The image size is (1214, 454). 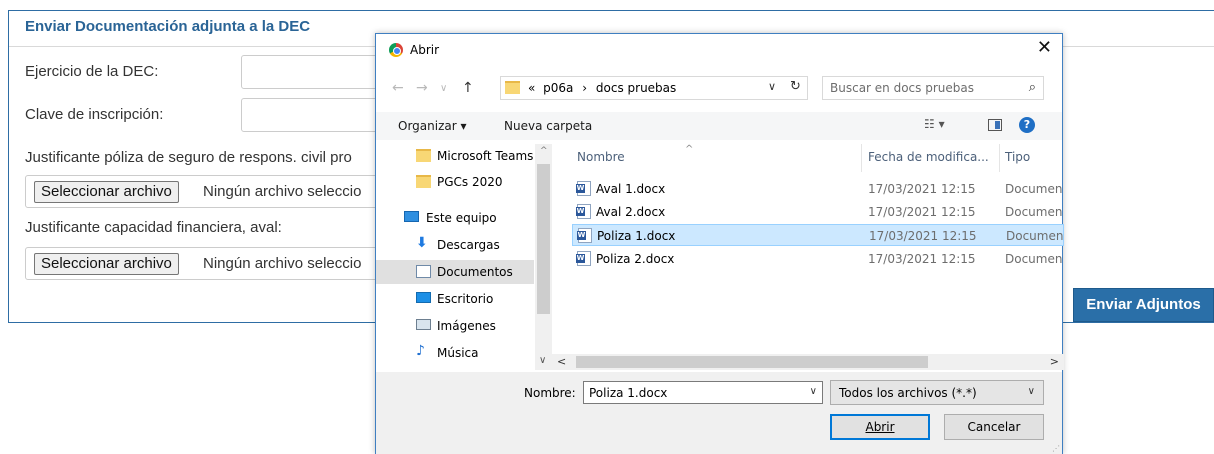 What do you see at coordinates (703, 392) in the screenshot?
I see `filename-input: Poliza 1.docx ∨` at bounding box center [703, 392].